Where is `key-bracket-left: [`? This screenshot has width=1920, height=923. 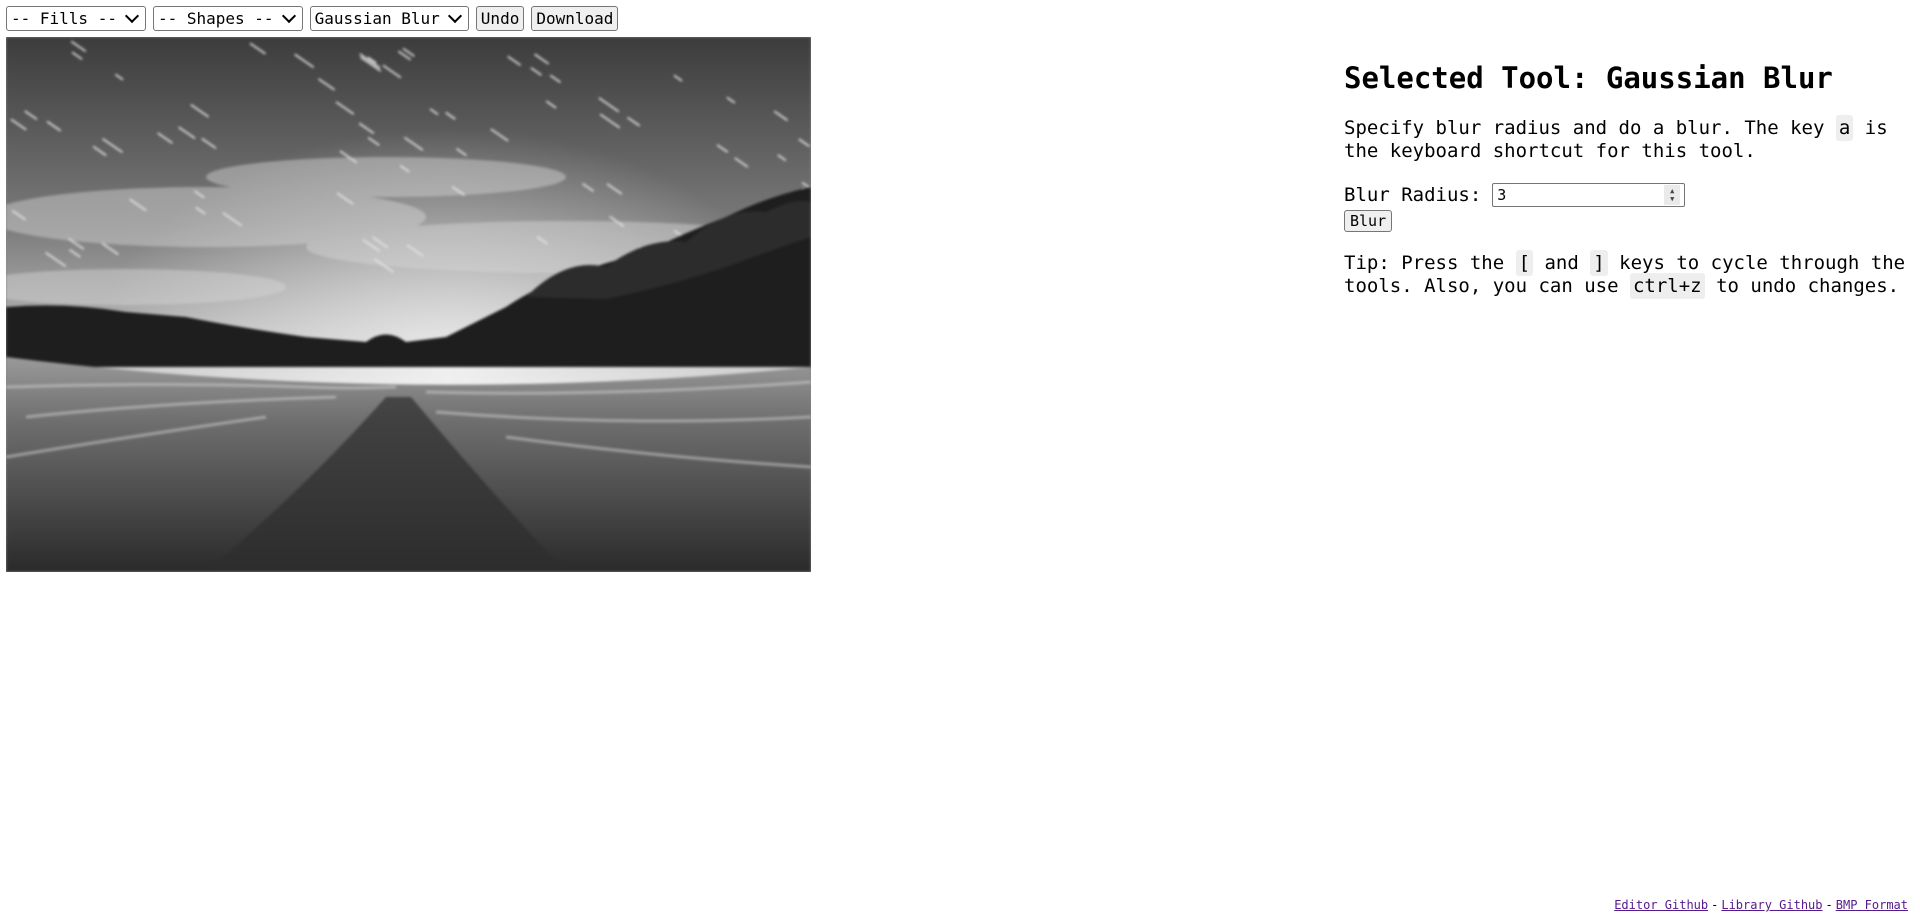 key-bracket-left: [ is located at coordinates (1524, 263).